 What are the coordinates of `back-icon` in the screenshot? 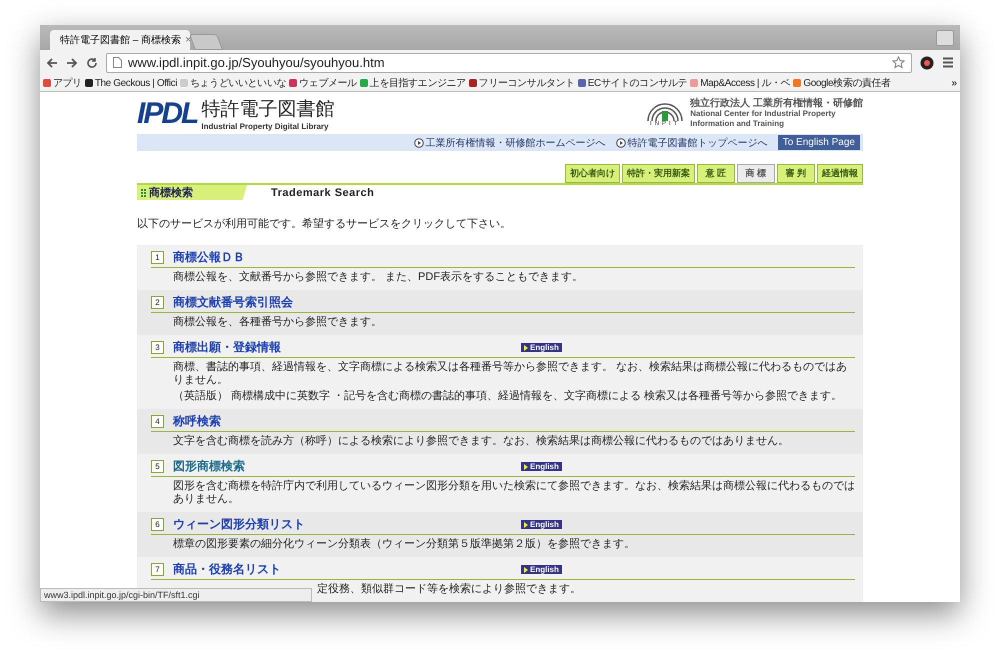 It's located at (52, 62).